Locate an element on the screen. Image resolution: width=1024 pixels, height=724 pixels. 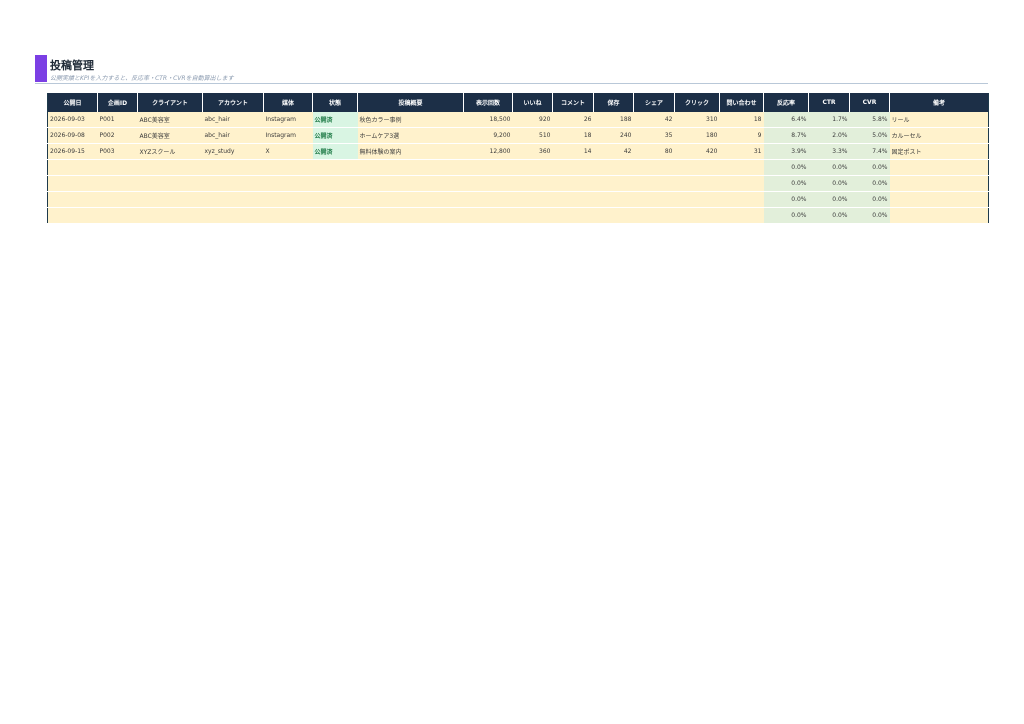
table-cell: 6.4% is located at coordinates (786, 120).